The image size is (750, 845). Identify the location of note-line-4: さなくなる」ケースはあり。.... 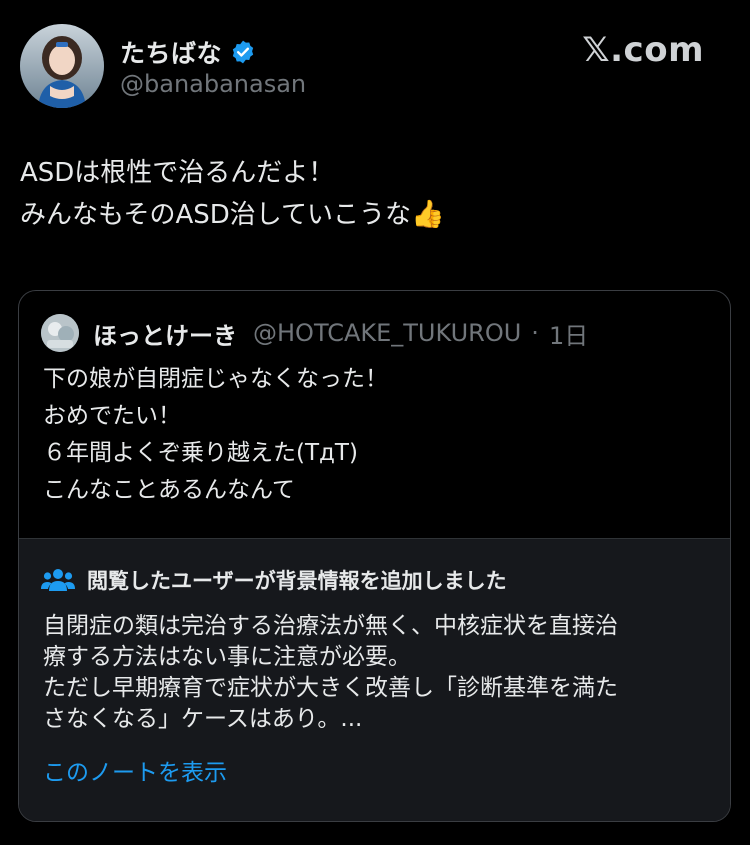
(203, 719).